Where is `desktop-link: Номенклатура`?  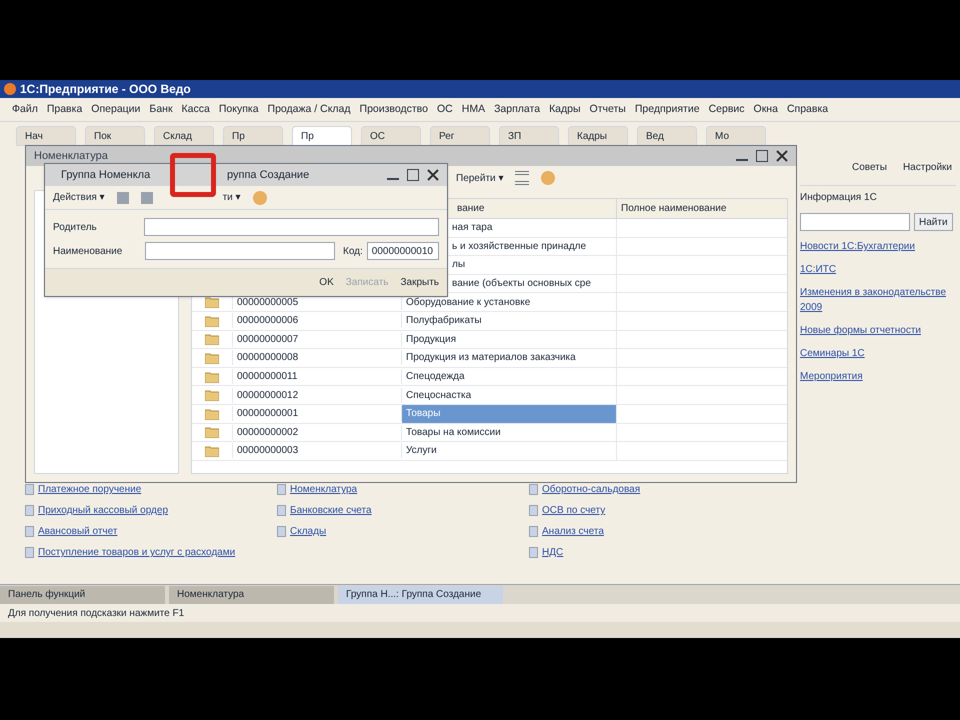
desktop-link: Номенклатура is located at coordinates (324, 489).